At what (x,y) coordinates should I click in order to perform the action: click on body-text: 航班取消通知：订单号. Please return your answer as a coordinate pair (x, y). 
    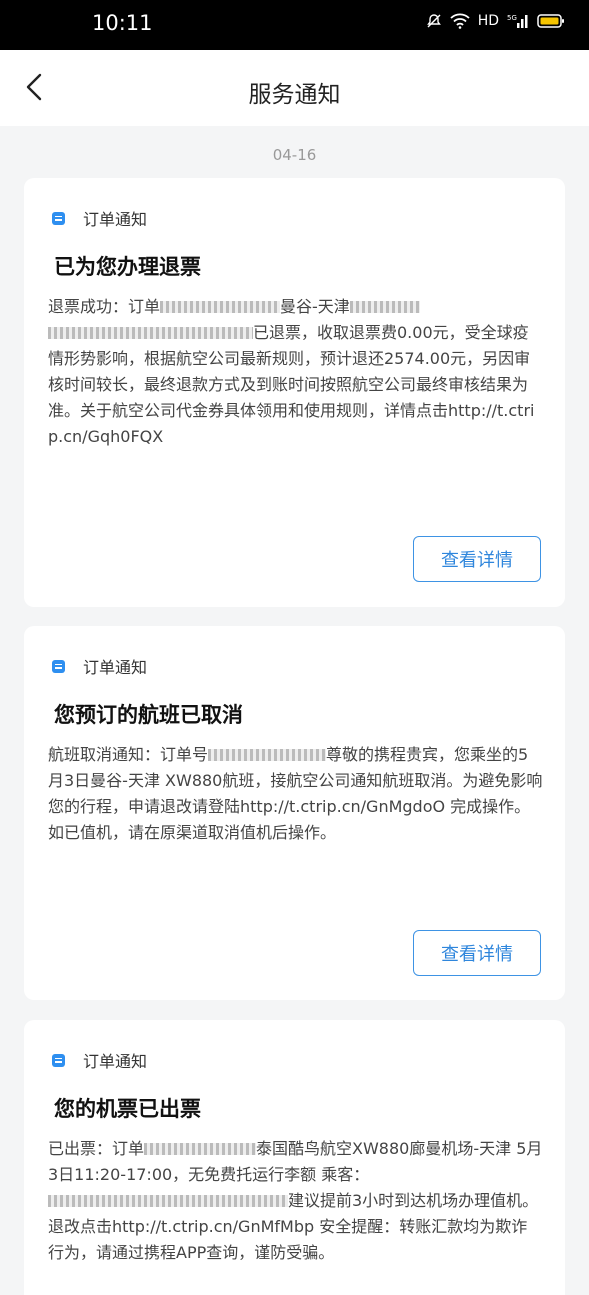
    Looking at the image, I should click on (128, 754).